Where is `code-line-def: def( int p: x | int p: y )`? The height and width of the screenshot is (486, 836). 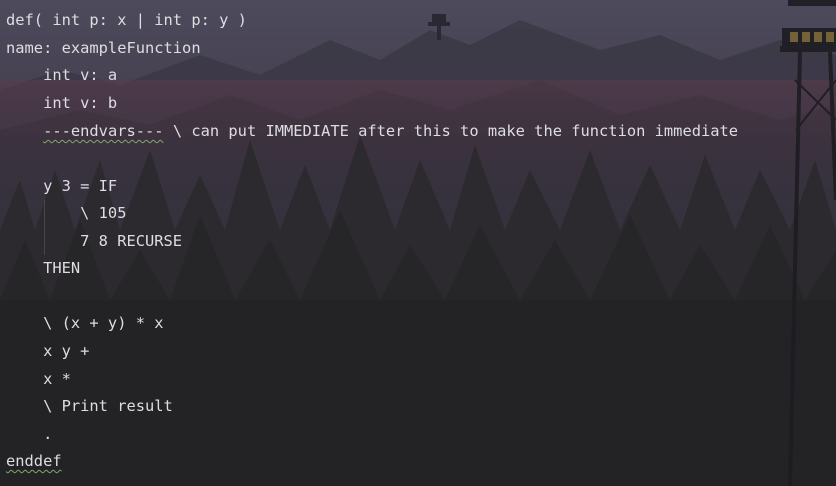
code-line-def: def( int p: x | int p: y ) is located at coordinates (126, 20).